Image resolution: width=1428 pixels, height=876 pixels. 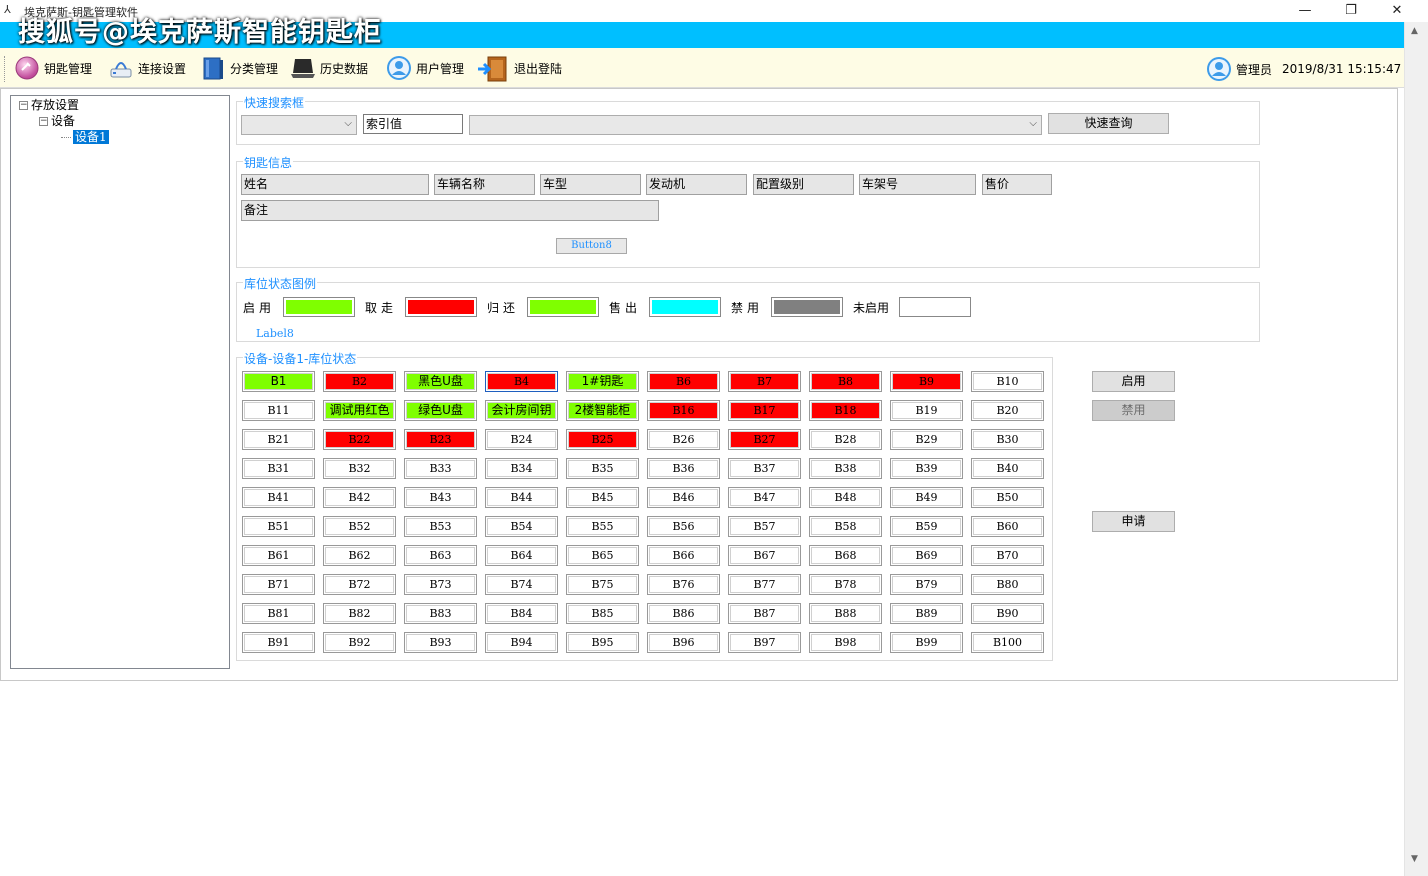 I want to click on vertical-scrollbar: ▲ ▼, so click(x=1416, y=449).